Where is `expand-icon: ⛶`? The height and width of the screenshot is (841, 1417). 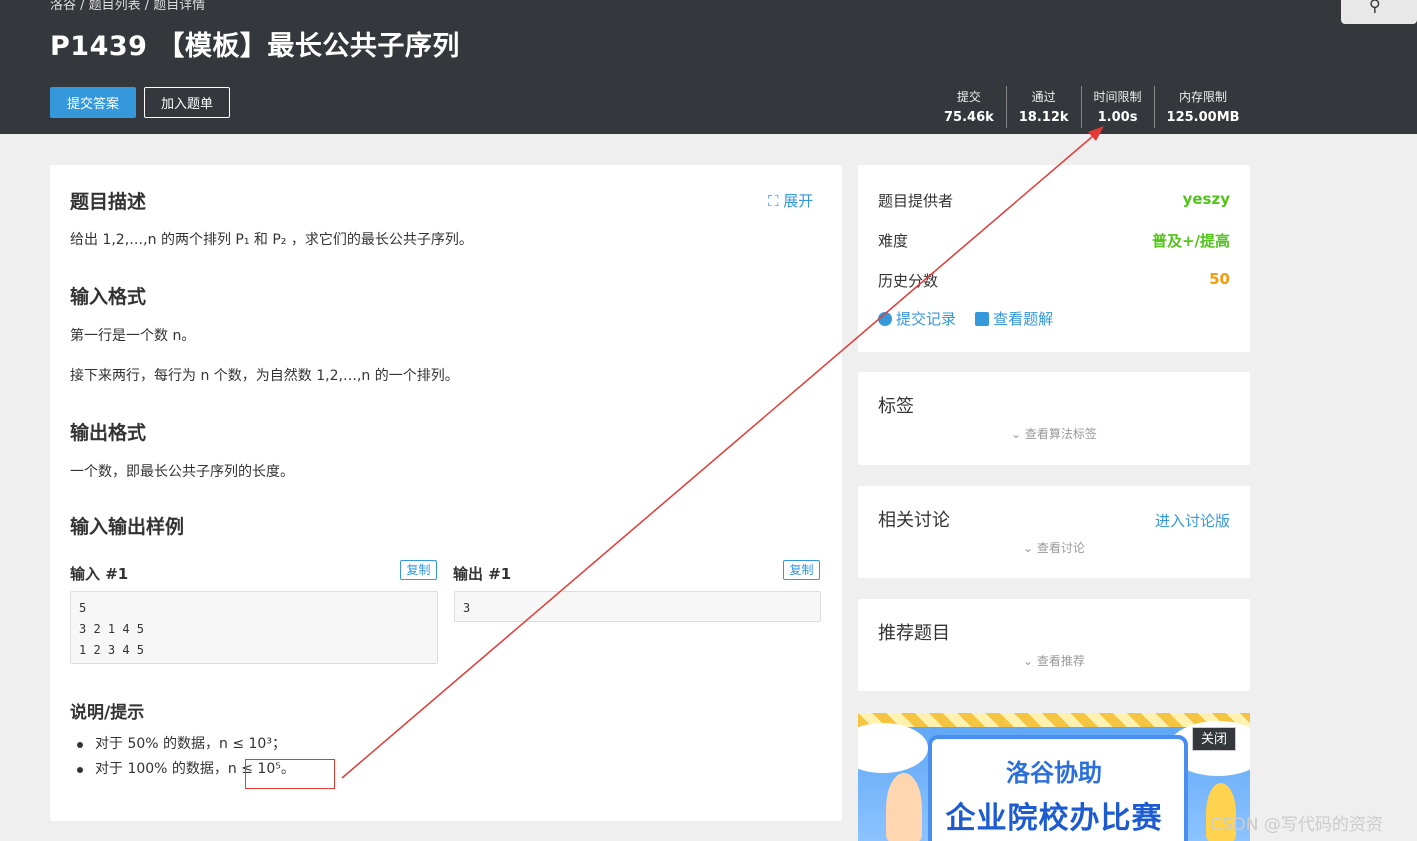 expand-icon: ⛶ is located at coordinates (773, 201).